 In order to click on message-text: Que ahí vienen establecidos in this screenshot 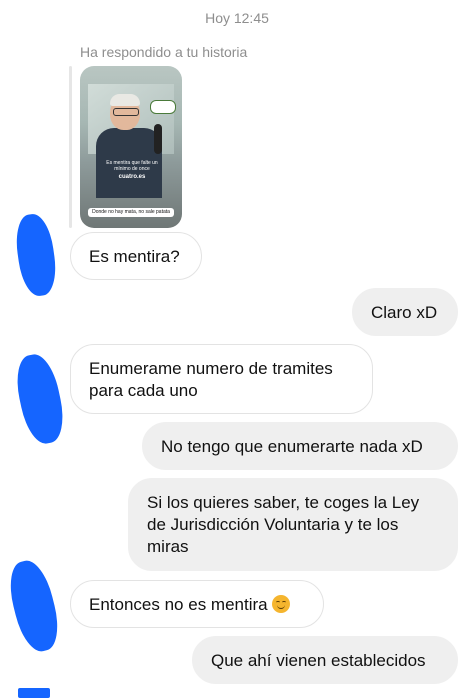, I will do `click(318, 660)`.